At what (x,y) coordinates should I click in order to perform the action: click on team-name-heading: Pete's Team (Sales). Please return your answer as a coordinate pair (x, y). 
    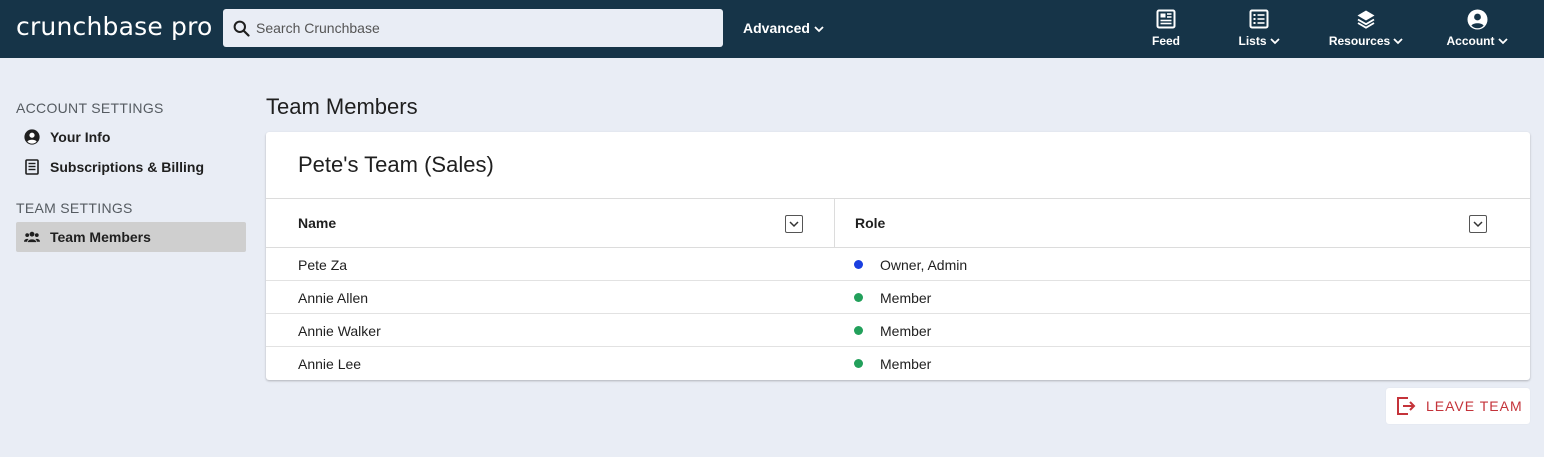
    Looking at the image, I should click on (396, 164).